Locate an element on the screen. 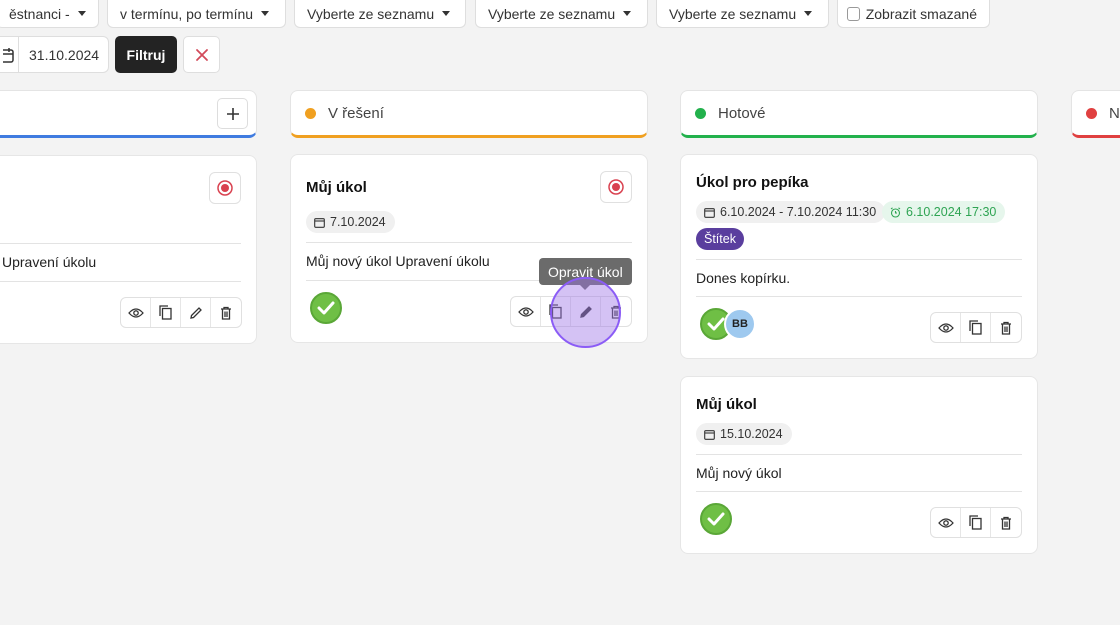 This screenshot has width=1120, height=625. task-description: Můj nový úkol Upravení úkolu is located at coordinates (398, 261).